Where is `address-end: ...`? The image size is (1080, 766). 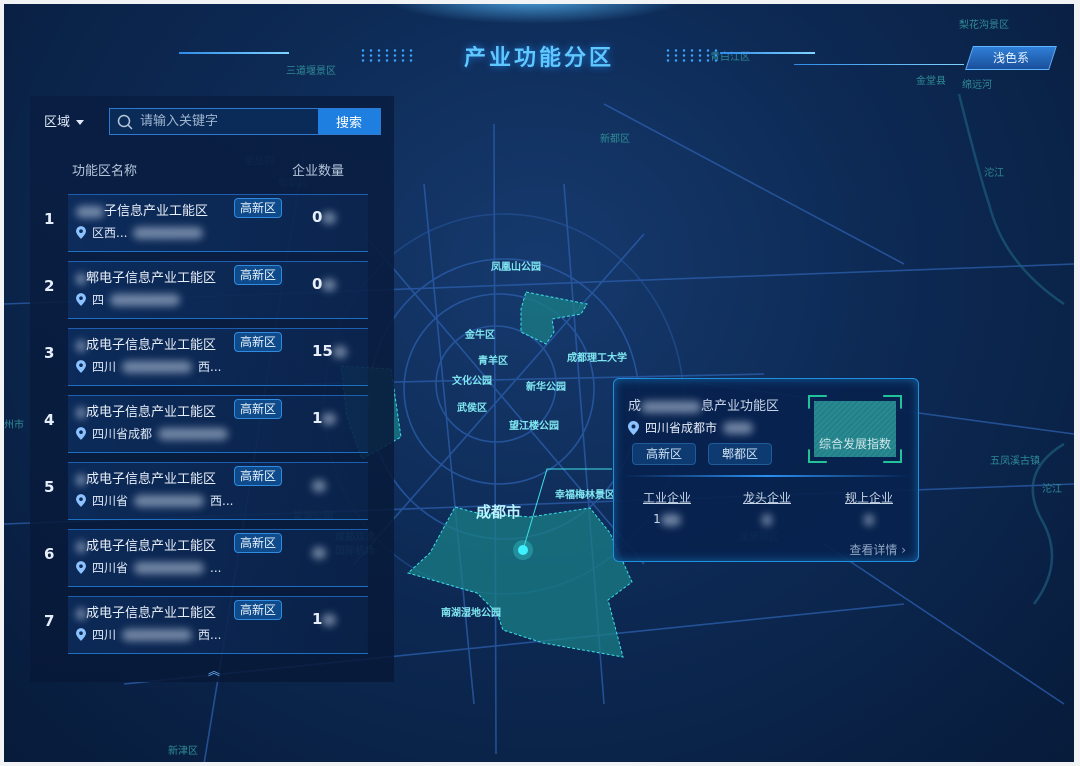
address-end: ... is located at coordinates (216, 567).